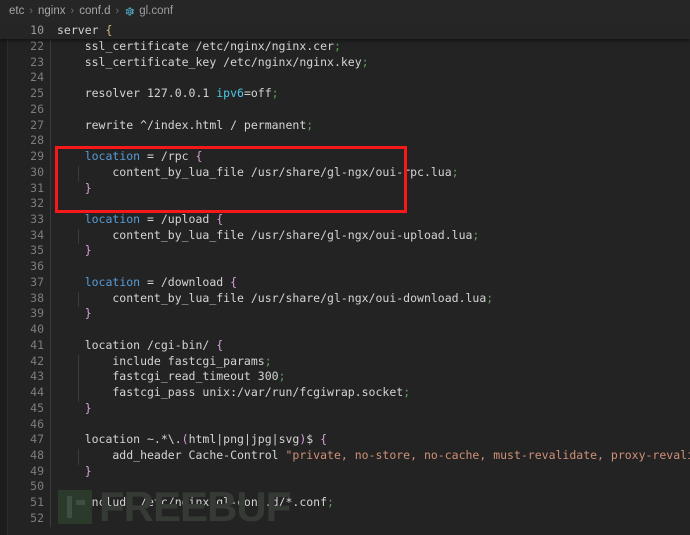 The width and height of the screenshot is (690, 535). Describe the element at coordinates (345, 409) in the screenshot. I see `code-line: 45 }` at that location.